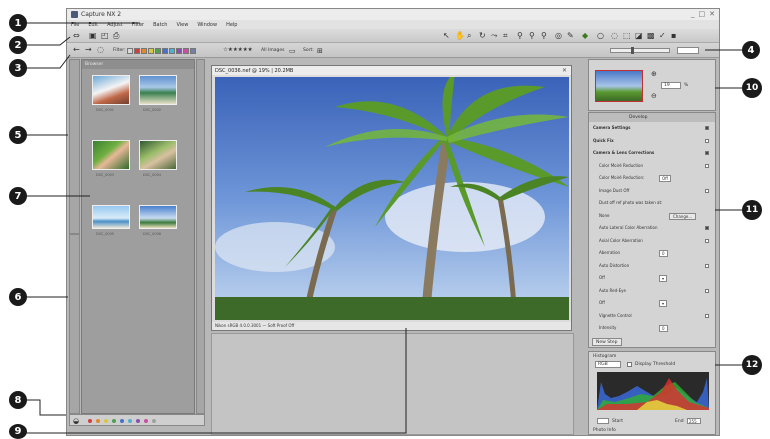  I want to click on zoom-slider-thumb, so click(632, 50).